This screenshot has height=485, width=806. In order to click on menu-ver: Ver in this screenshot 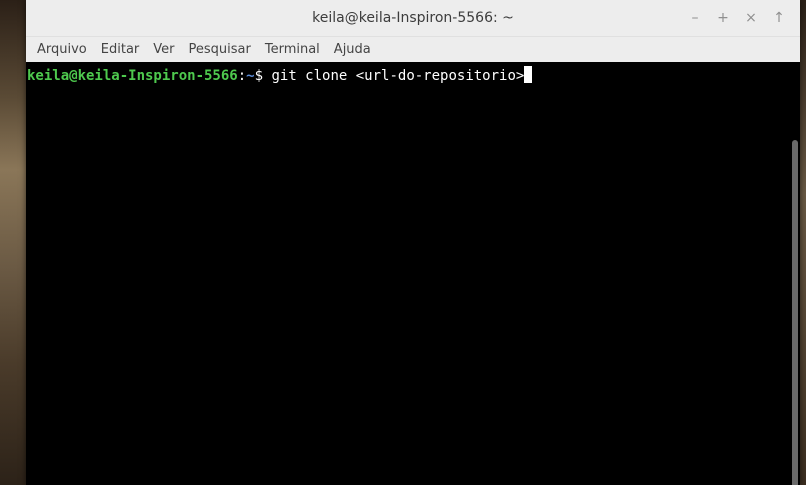, I will do `click(163, 49)`.